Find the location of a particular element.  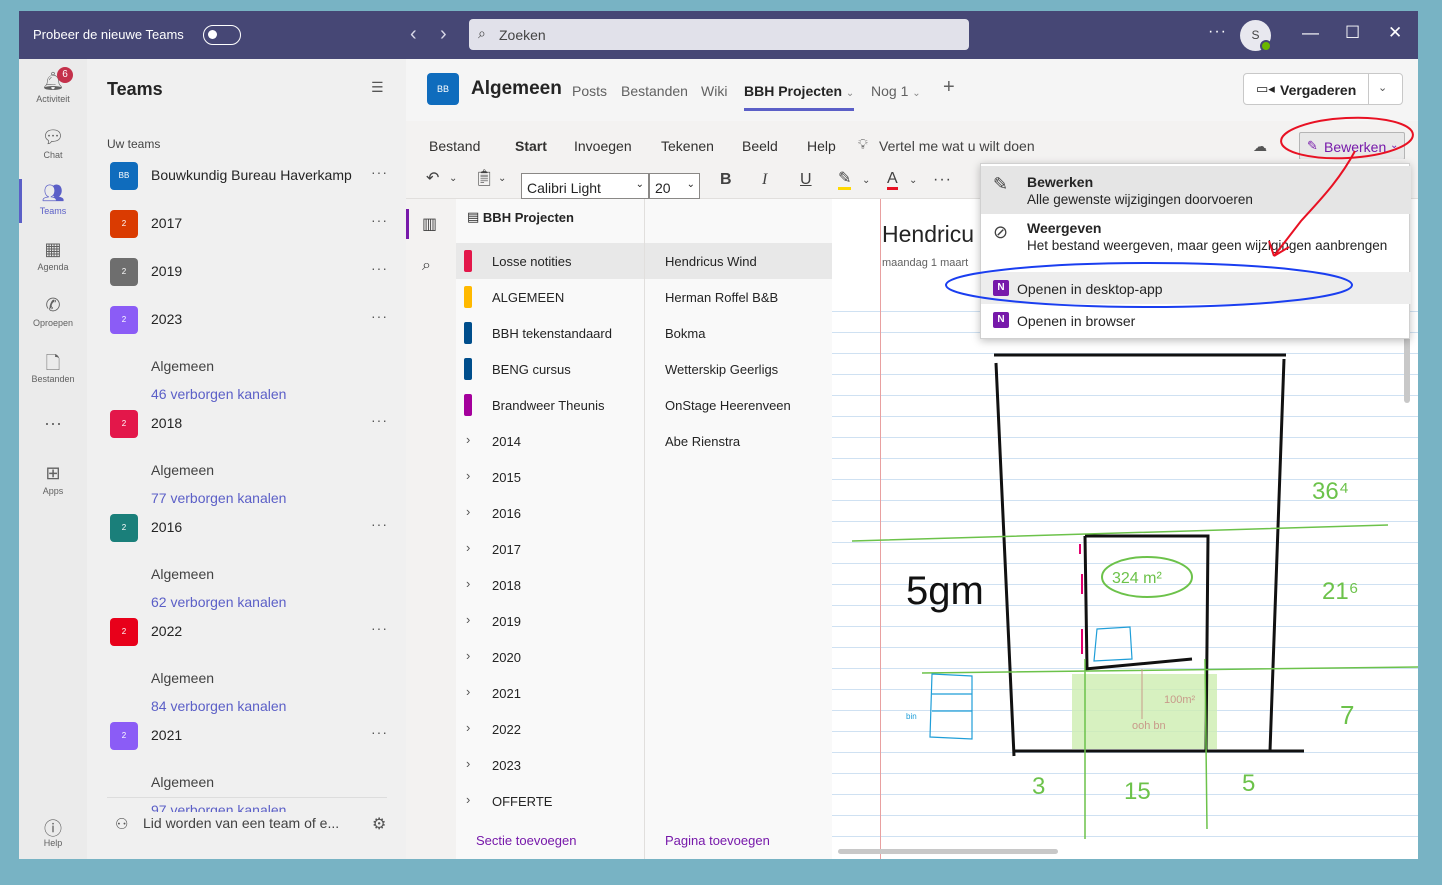

team-item: 2 2022 ··· is located at coordinates (246, 632).